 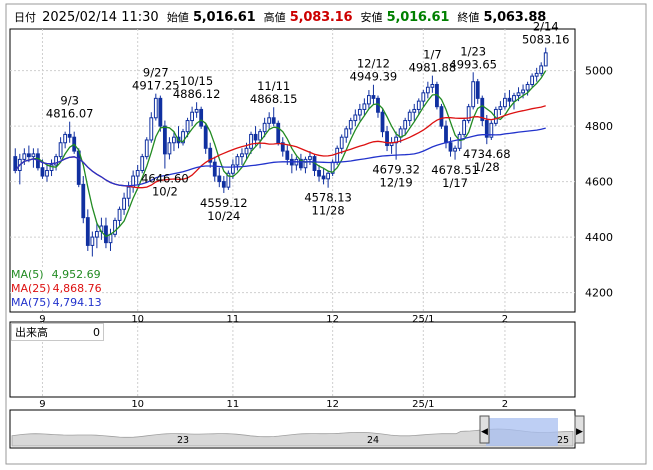 I want to click on ma25-value: 4,868.76, so click(x=77, y=288).